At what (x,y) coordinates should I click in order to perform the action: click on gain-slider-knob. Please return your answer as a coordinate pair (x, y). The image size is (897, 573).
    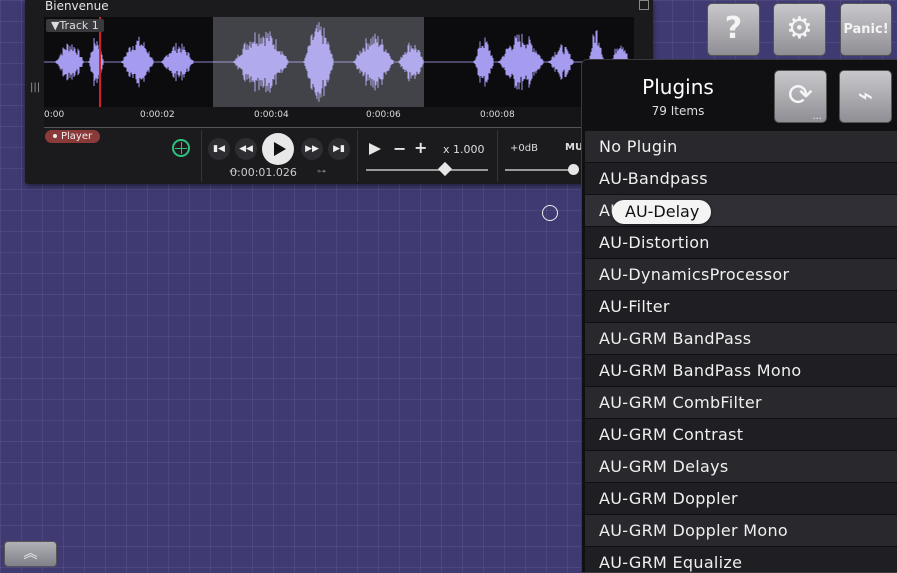
    Looking at the image, I should click on (573, 169).